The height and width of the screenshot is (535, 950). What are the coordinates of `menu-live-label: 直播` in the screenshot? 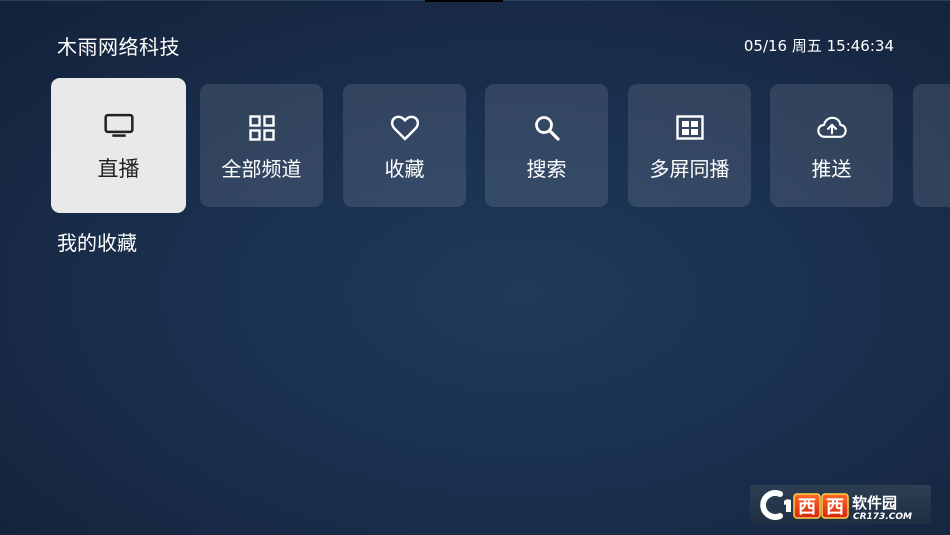 It's located at (118, 169).